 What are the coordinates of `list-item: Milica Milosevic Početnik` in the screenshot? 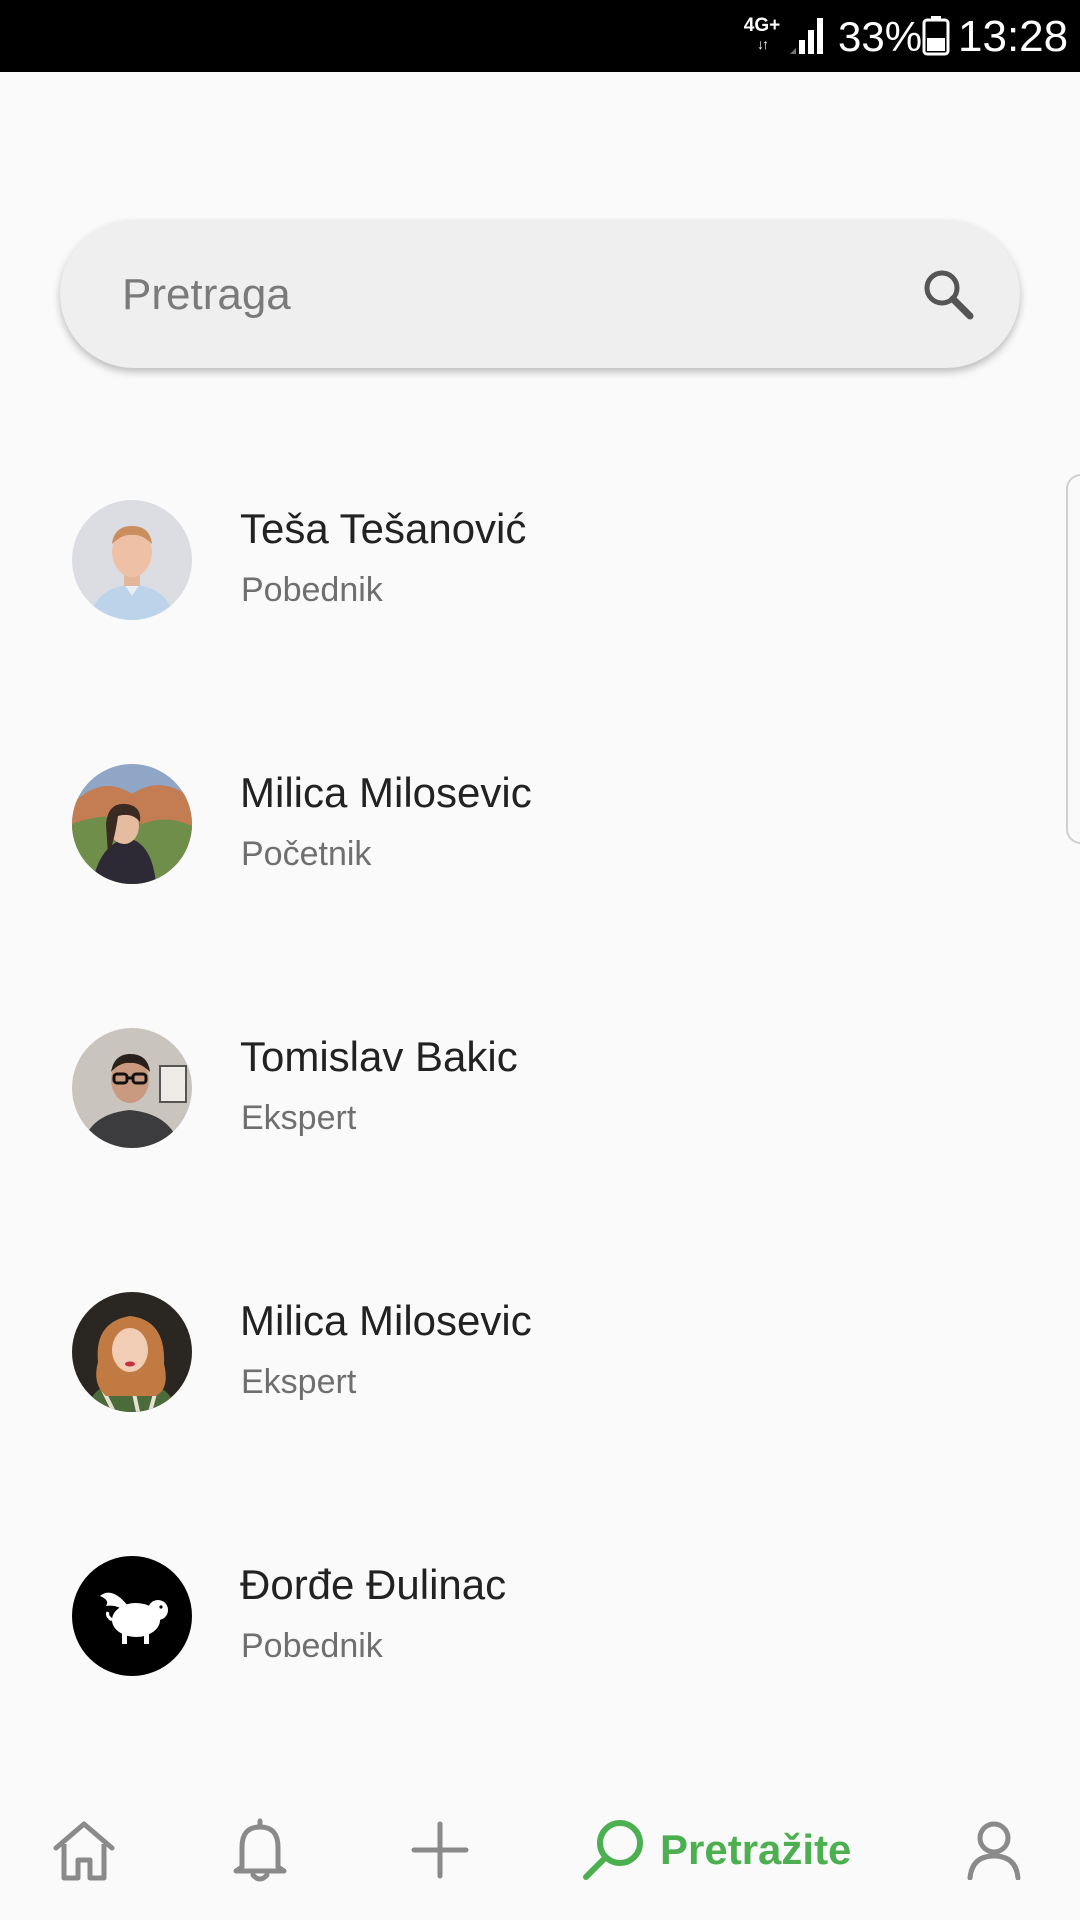 It's located at (540, 816).